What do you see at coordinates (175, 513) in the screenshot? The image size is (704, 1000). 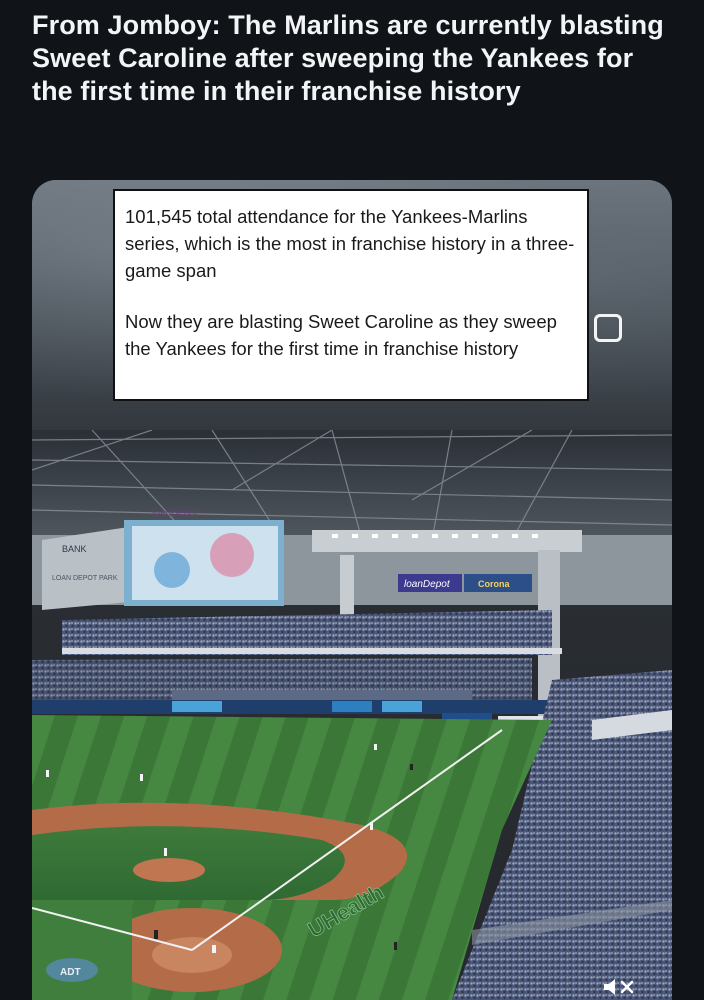 I see `board-loandepot: loanDepot` at bounding box center [175, 513].